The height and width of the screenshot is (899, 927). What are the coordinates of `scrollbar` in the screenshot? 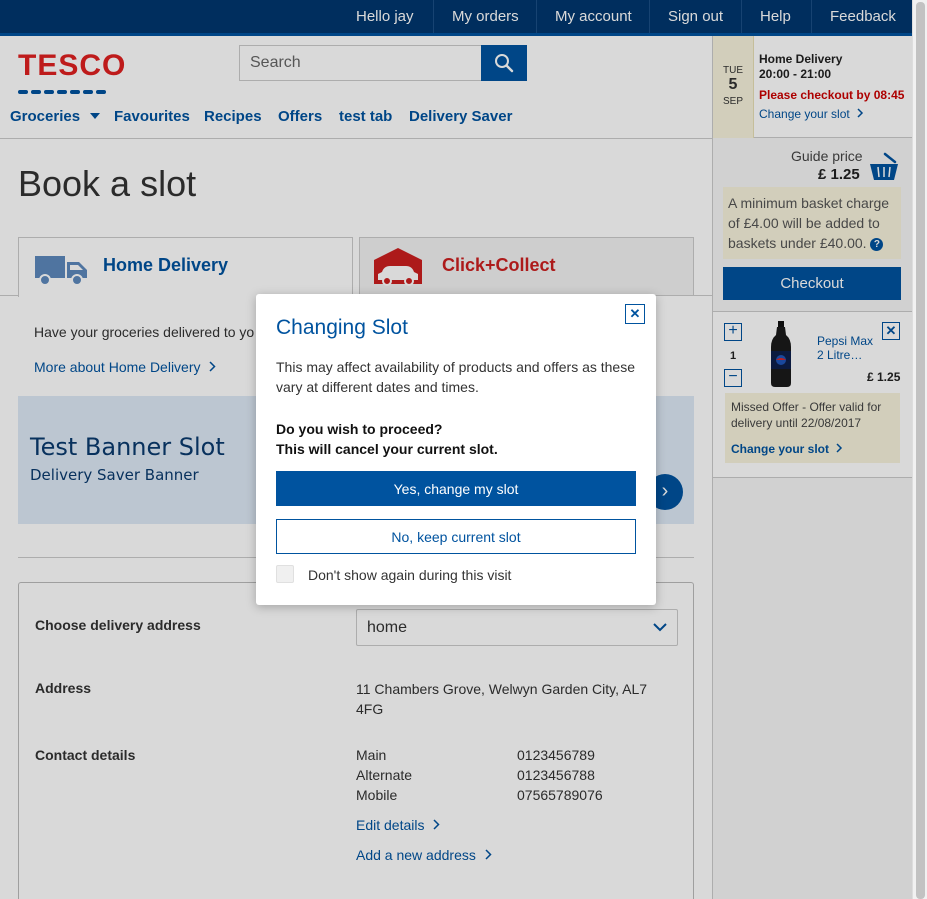 It's located at (919, 449).